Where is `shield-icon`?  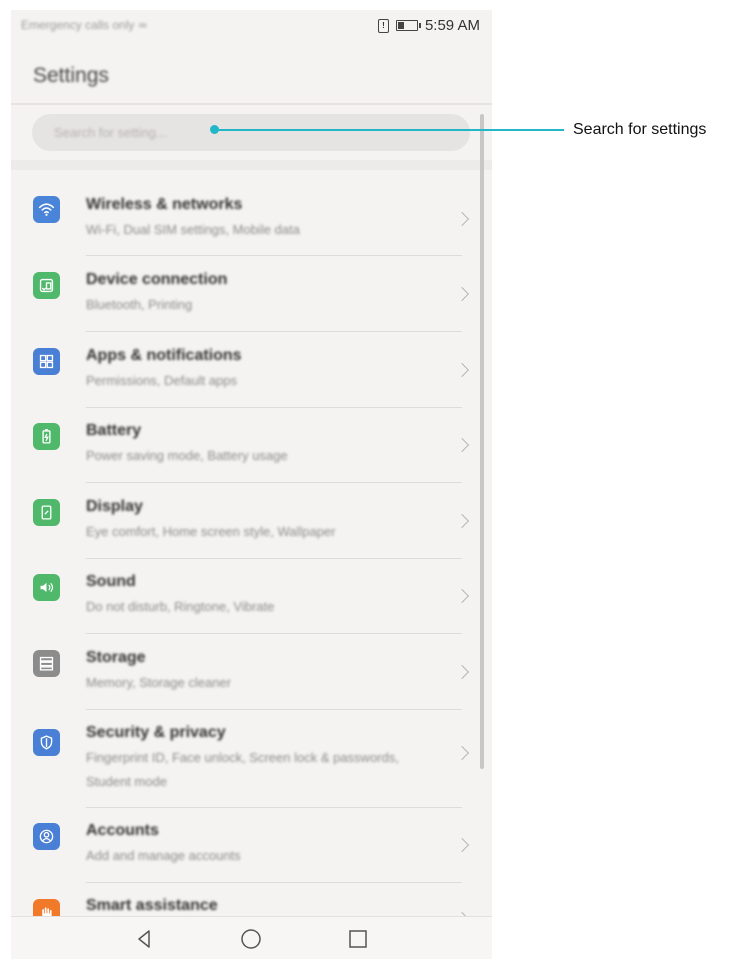
shield-icon is located at coordinates (46, 742).